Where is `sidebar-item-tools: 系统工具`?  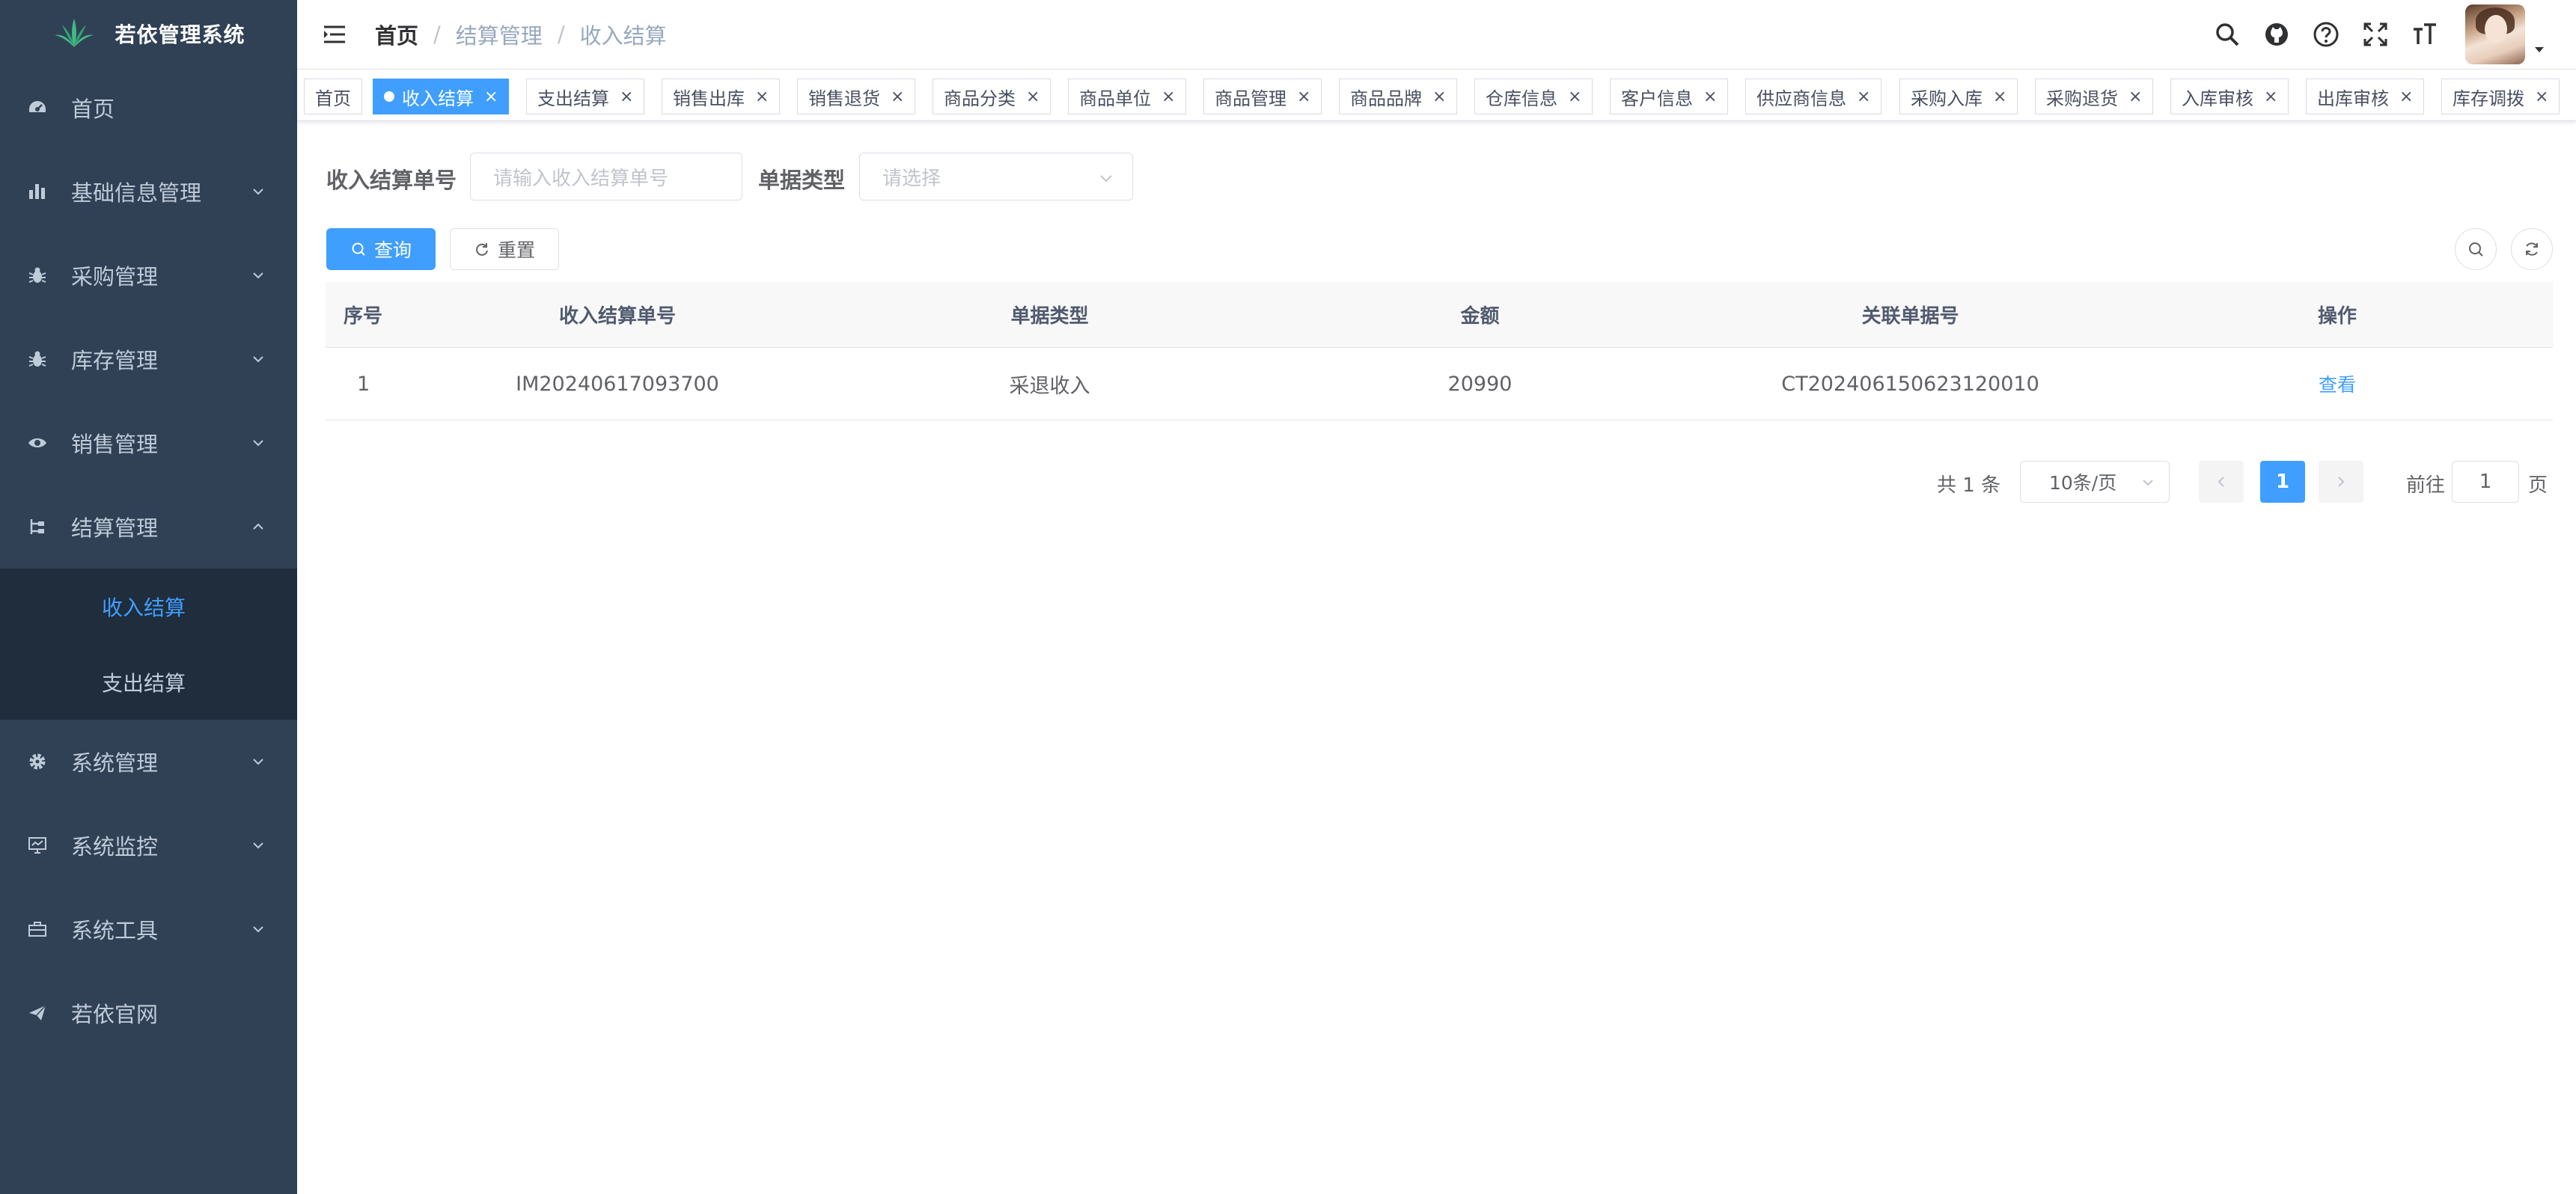
sidebar-item-tools: 系统工具 is located at coordinates (148, 929).